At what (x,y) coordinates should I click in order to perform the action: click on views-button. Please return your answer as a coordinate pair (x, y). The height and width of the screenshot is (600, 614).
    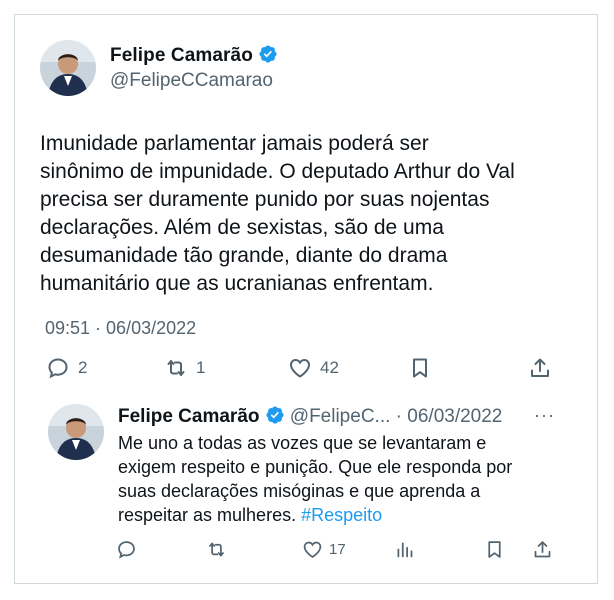
    Looking at the image, I should click on (404, 549).